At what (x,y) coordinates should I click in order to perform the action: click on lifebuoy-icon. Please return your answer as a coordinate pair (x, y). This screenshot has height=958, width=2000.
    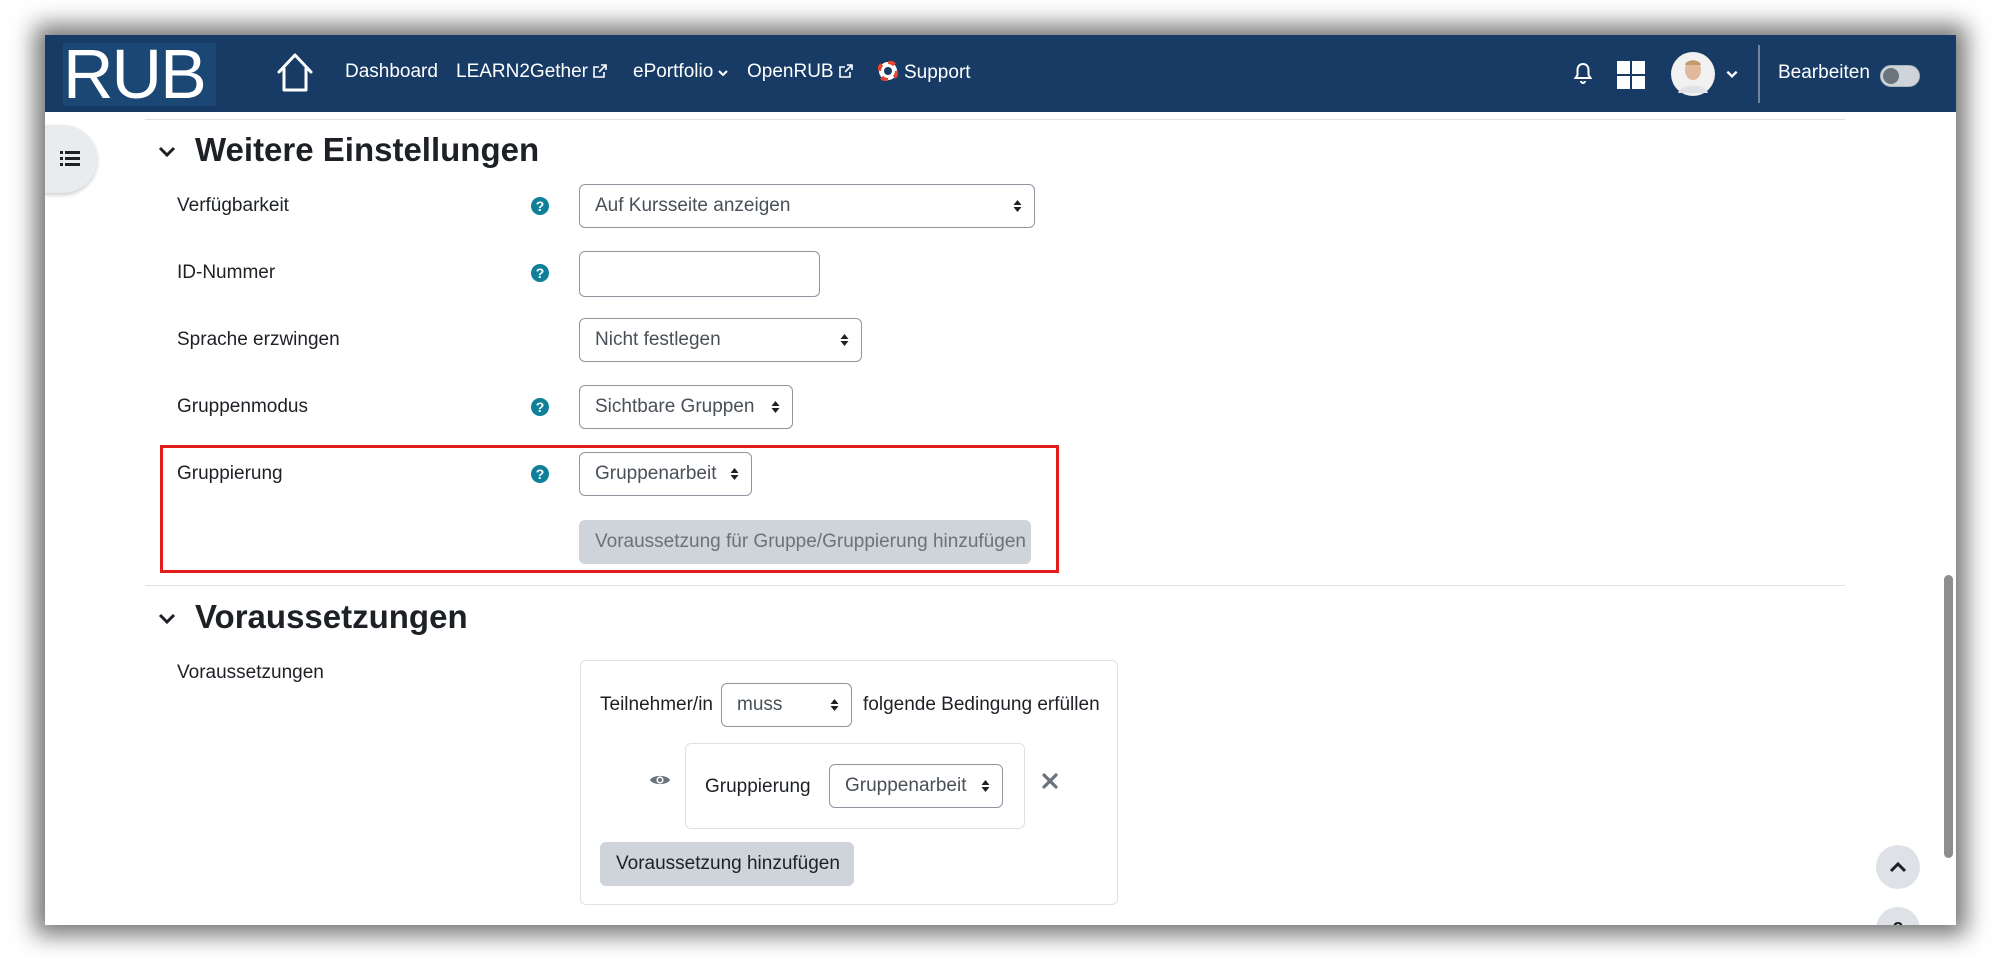
    Looking at the image, I should click on (888, 71).